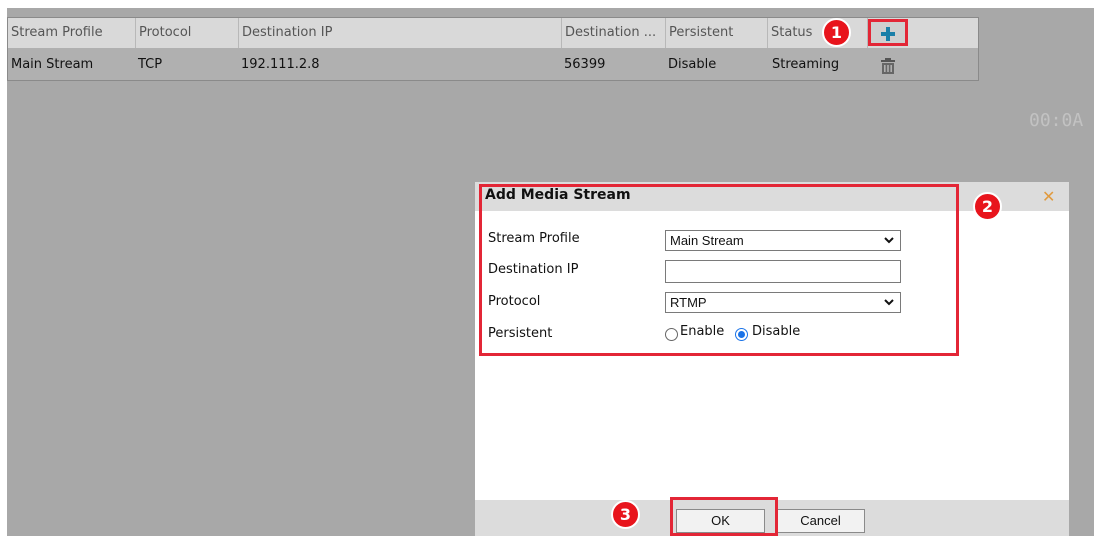 This screenshot has width=1094, height=536. I want to click on stream-profile-value: Main Stream, so click(707, 240).